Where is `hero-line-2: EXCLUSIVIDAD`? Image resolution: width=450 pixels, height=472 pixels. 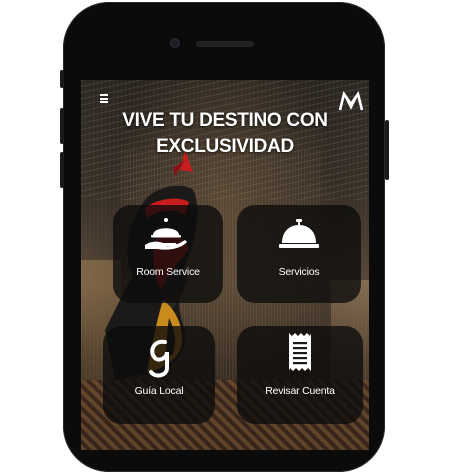
hero-line-2: EXCLUSIVIDAD is located at coordinates (225, 146).